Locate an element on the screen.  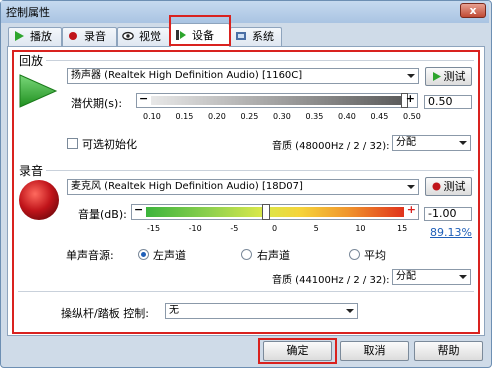
tab-label: 视觉 is located at coordinates (150, 36).